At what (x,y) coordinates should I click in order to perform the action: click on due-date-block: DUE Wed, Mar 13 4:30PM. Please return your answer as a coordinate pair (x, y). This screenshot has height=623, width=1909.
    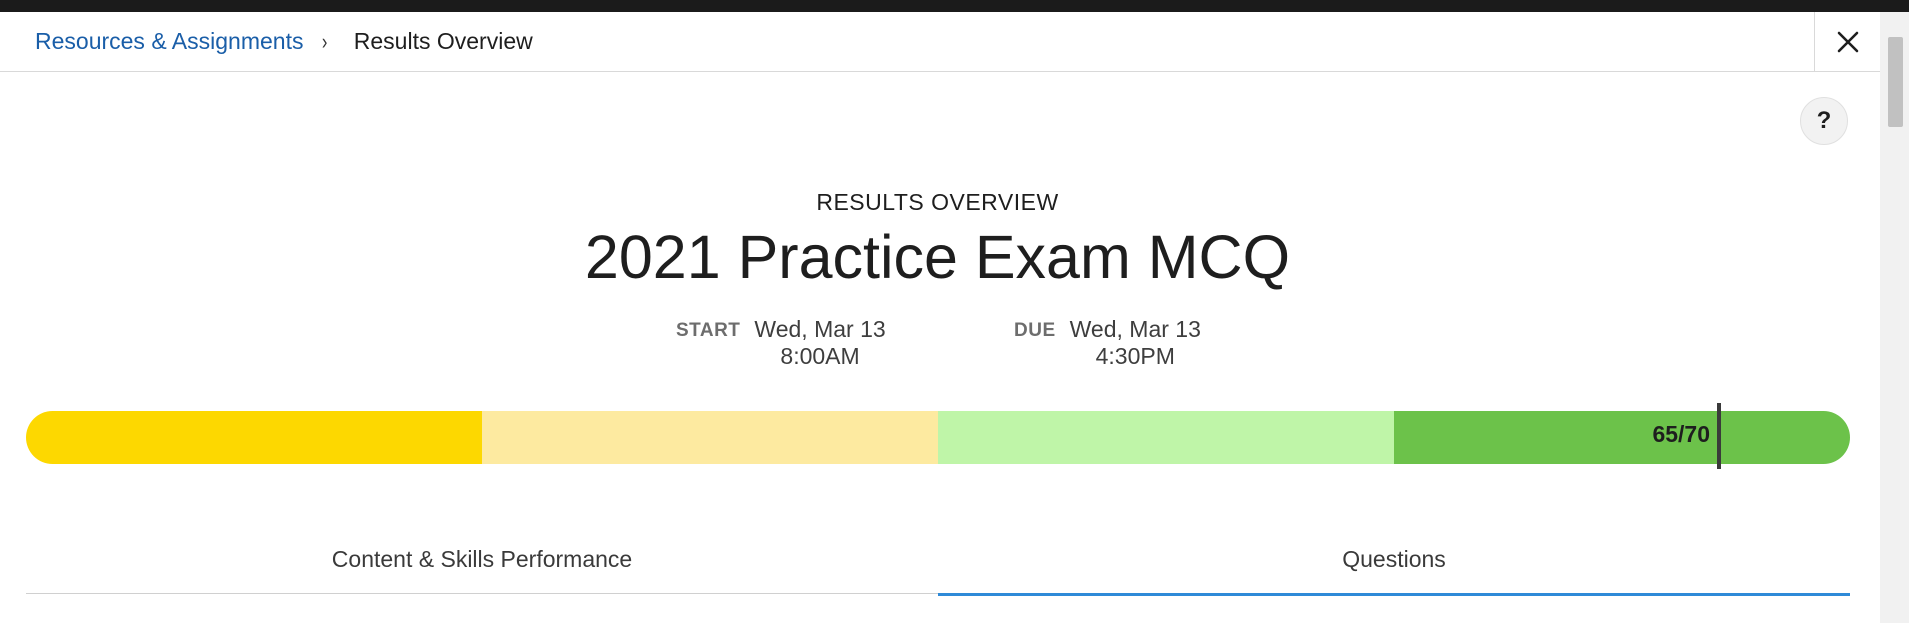
    Looking at the image, I should click on (1107, 343).